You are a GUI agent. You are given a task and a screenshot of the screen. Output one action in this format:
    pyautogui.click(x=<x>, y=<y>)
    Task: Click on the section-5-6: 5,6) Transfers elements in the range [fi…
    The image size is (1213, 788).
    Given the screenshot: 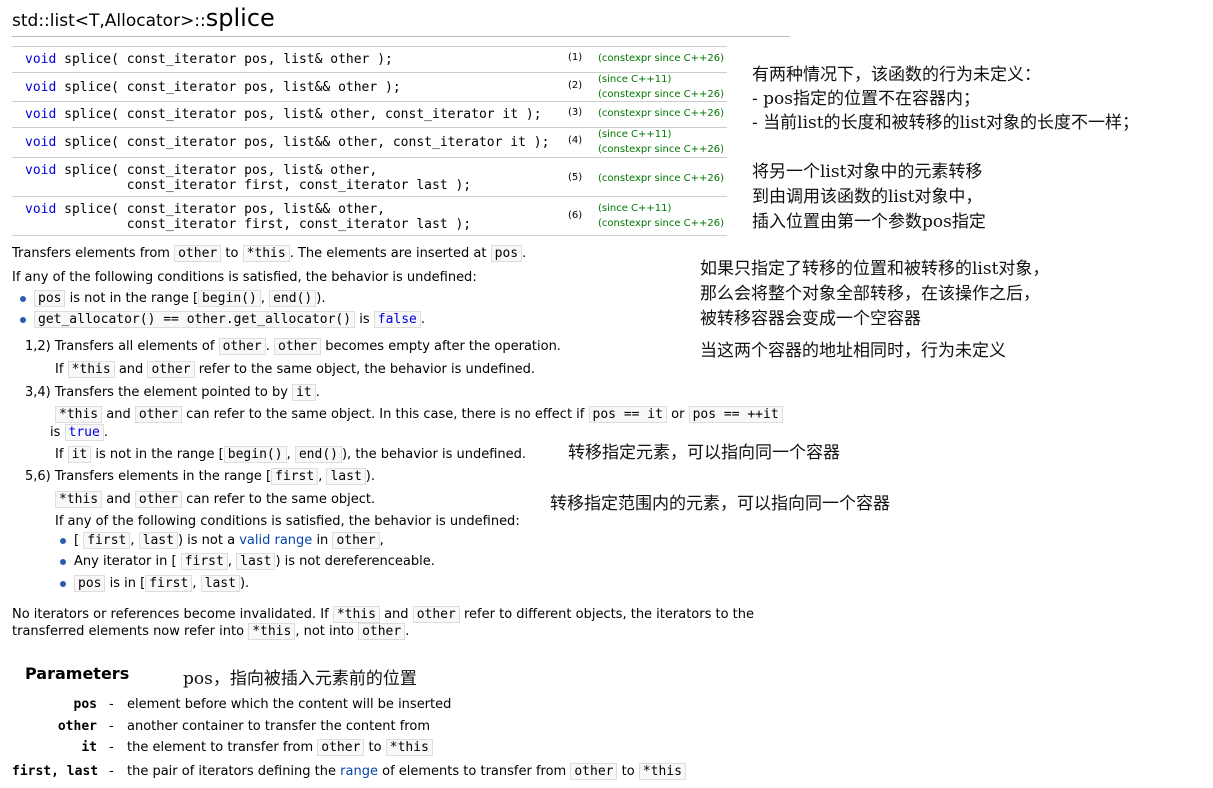 What is the action you would take?
    pyautogui.click(x=200, y=476)
    